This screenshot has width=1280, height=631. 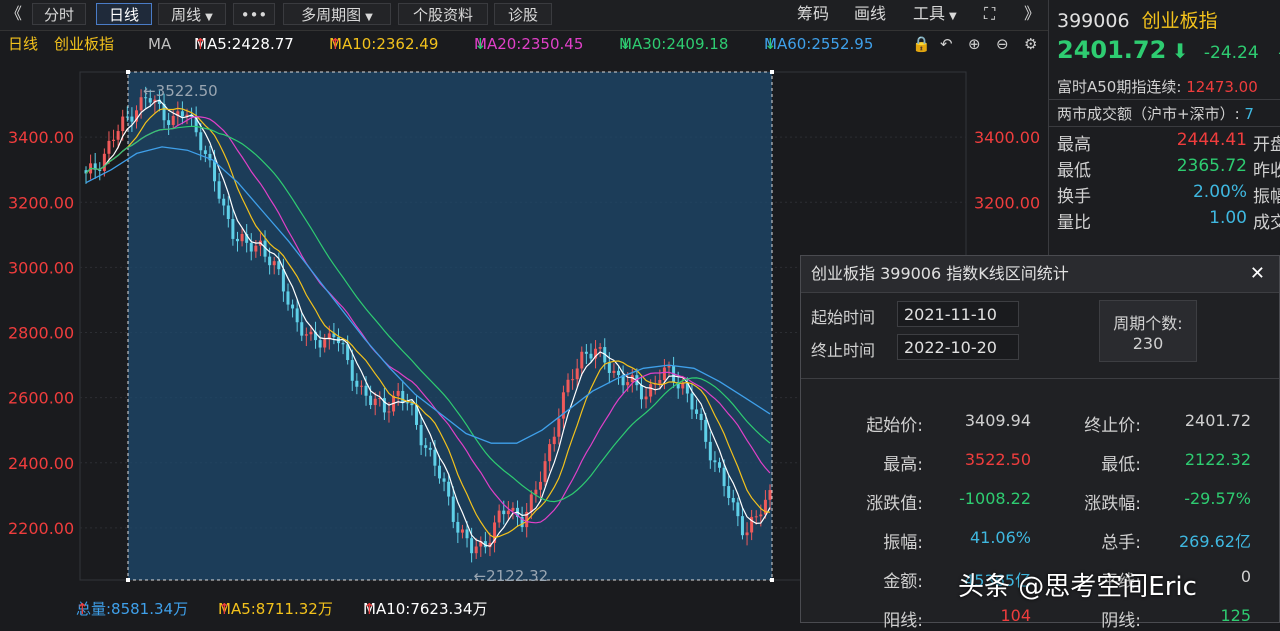 I want to click on gear-icon: ⚙, so click(x=1030, y=44).